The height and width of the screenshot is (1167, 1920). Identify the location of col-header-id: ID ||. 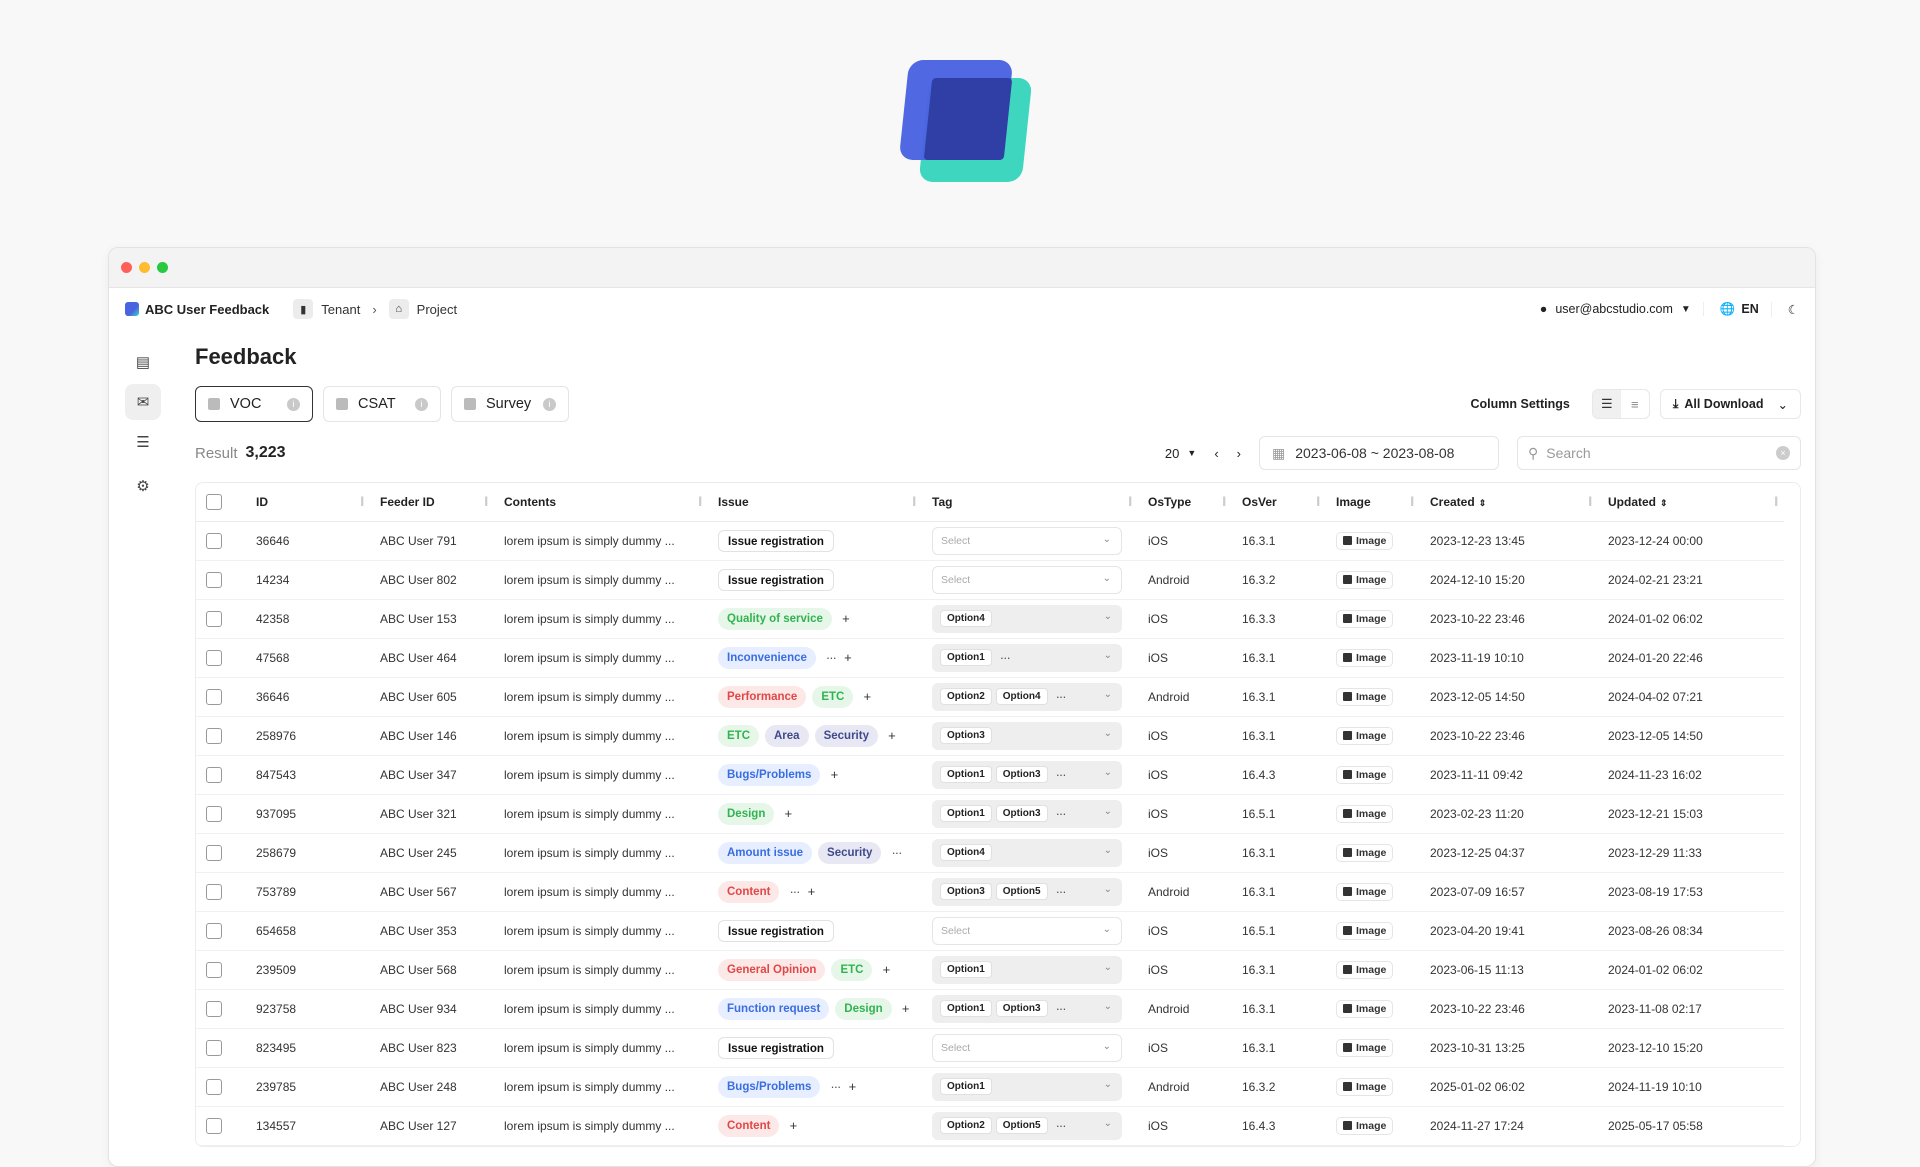
(308, 502).